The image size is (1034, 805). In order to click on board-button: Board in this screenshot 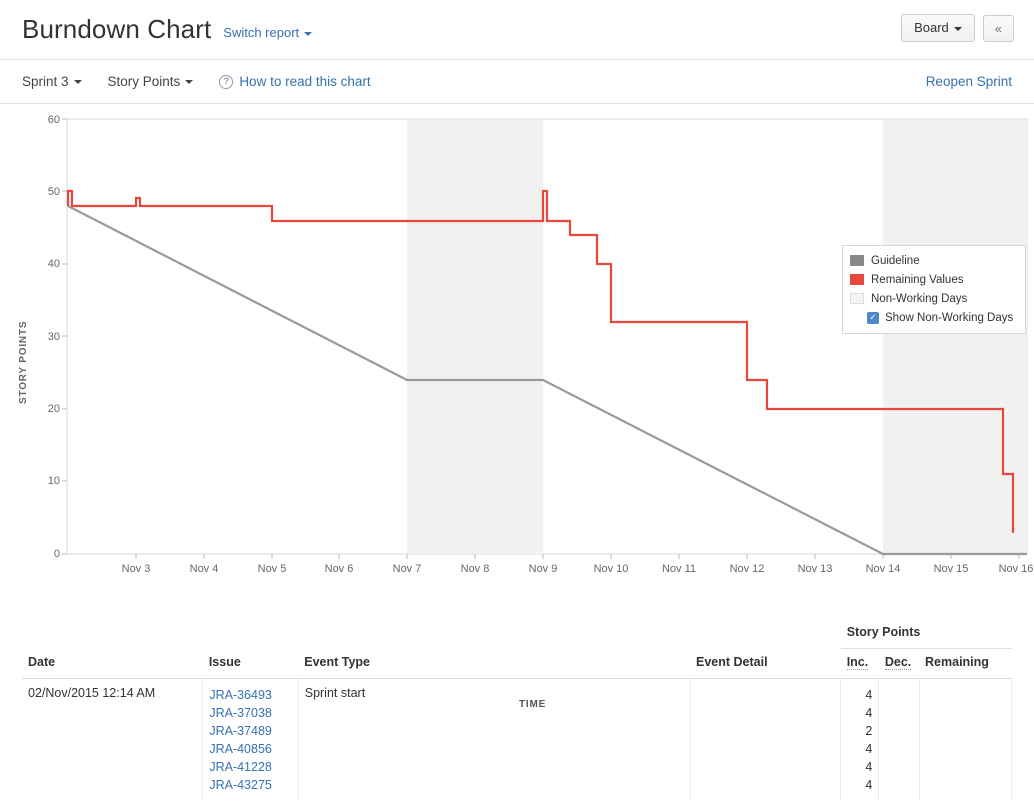, I will do `click(938, 28)`.